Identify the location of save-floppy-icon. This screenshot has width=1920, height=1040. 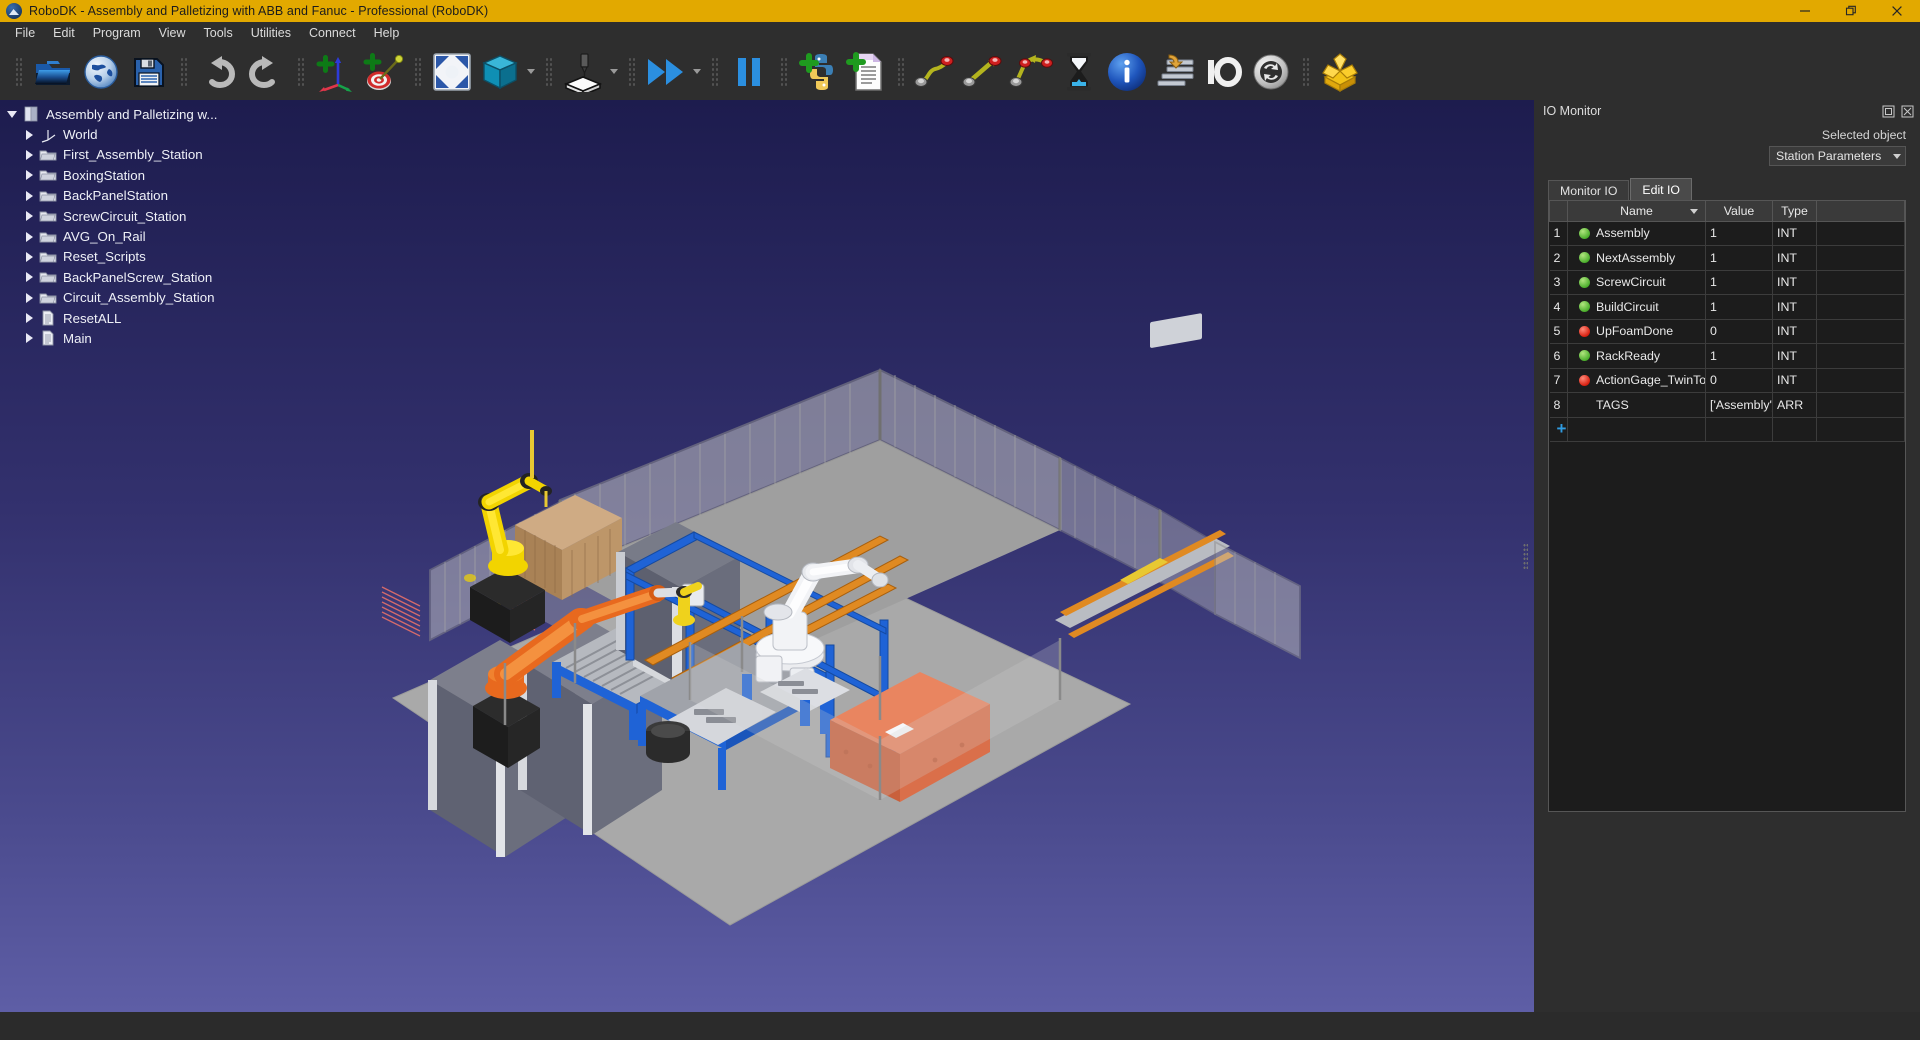
(149, 72).